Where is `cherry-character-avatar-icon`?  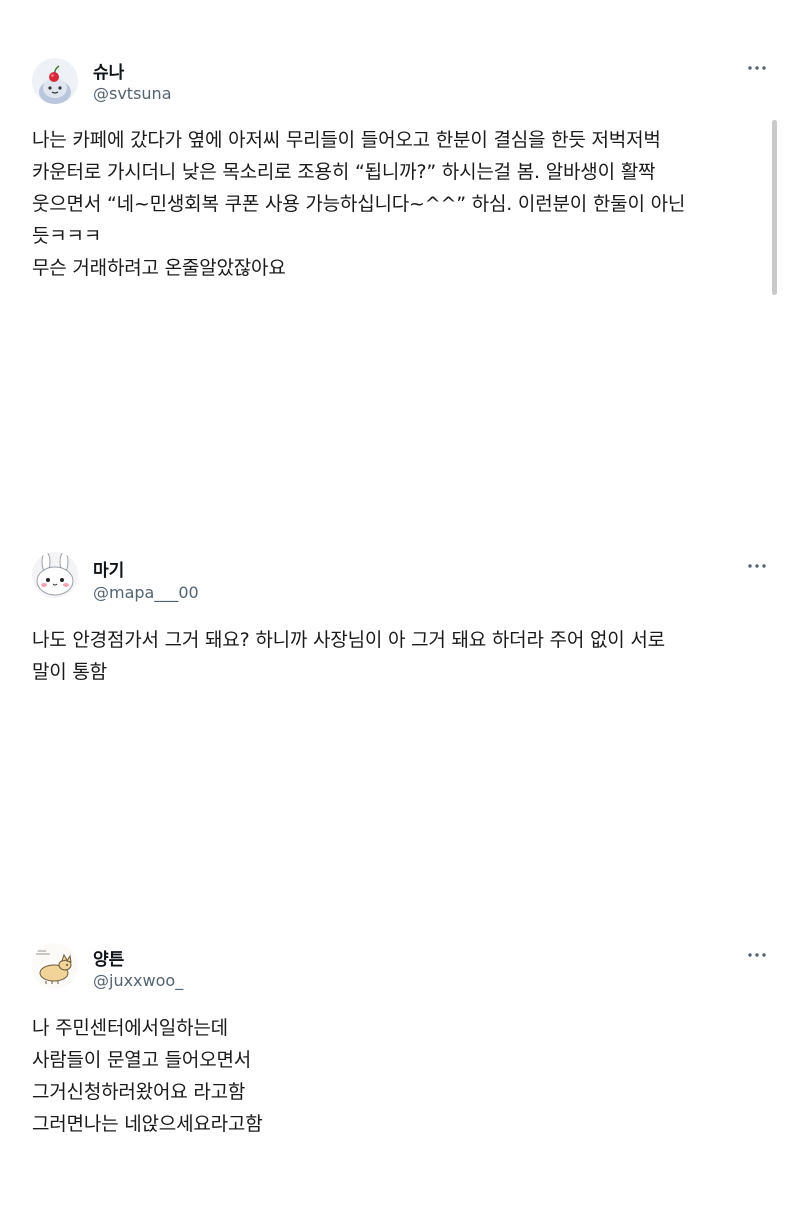 cherry-character-avatar-icon is located at coordinates (55, 81).